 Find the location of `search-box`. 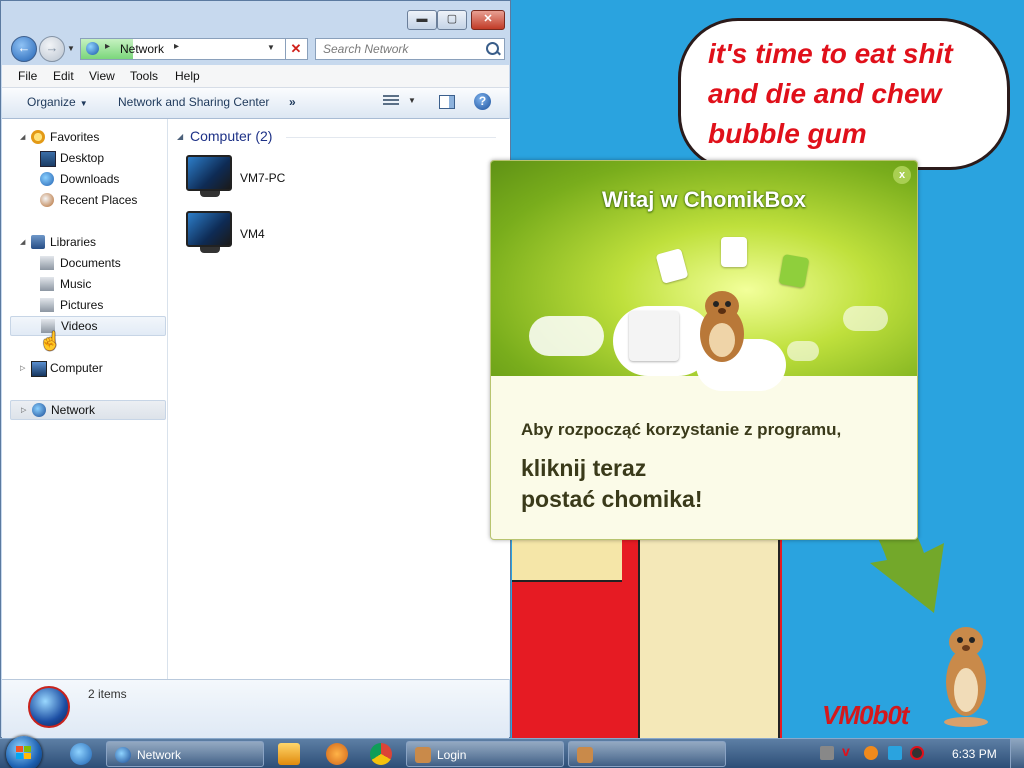

search-box is located at coordinates (410, 49).